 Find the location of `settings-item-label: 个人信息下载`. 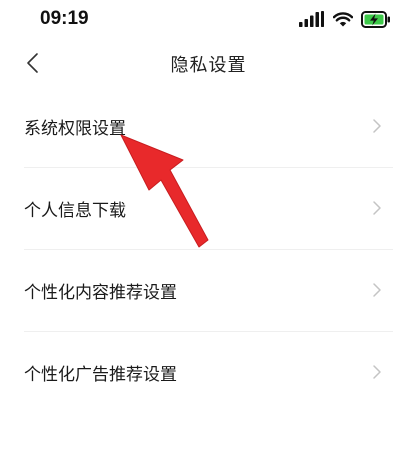

settings-item-label: 个人信息下载 is located at coordinates (75, 211).